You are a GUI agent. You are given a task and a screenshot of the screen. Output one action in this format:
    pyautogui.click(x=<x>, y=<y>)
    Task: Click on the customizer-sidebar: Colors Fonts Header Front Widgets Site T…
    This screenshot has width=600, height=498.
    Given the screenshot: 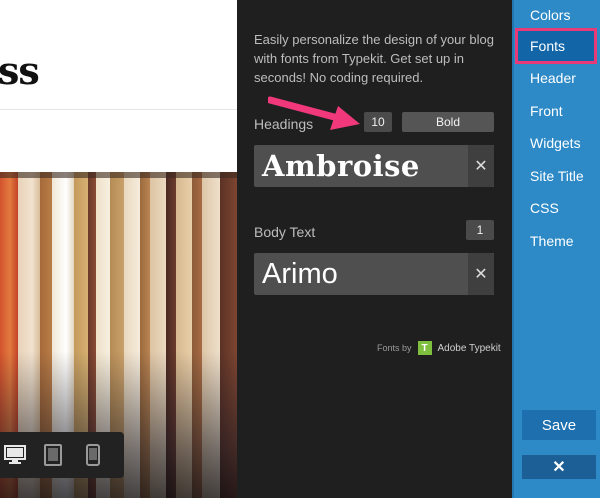 What is the action you would take?
    pyautogui.click(x=556, y=249)
    